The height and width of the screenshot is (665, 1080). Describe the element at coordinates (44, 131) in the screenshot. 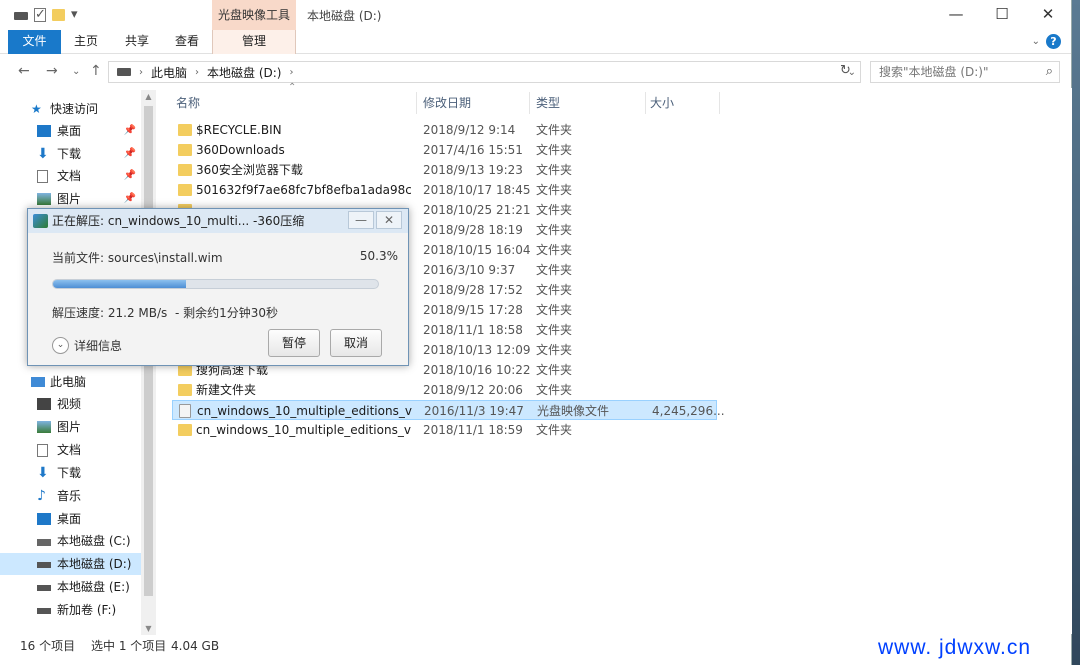

I see `desktop-icon` at that location.